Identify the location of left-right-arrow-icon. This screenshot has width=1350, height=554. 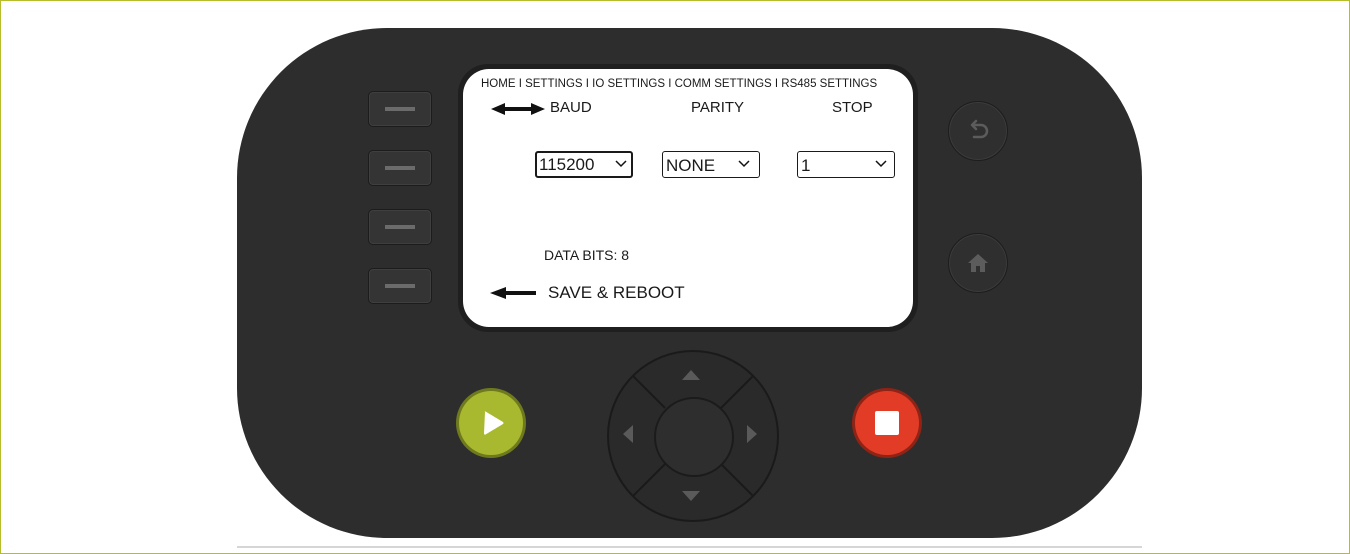
(518, 109).